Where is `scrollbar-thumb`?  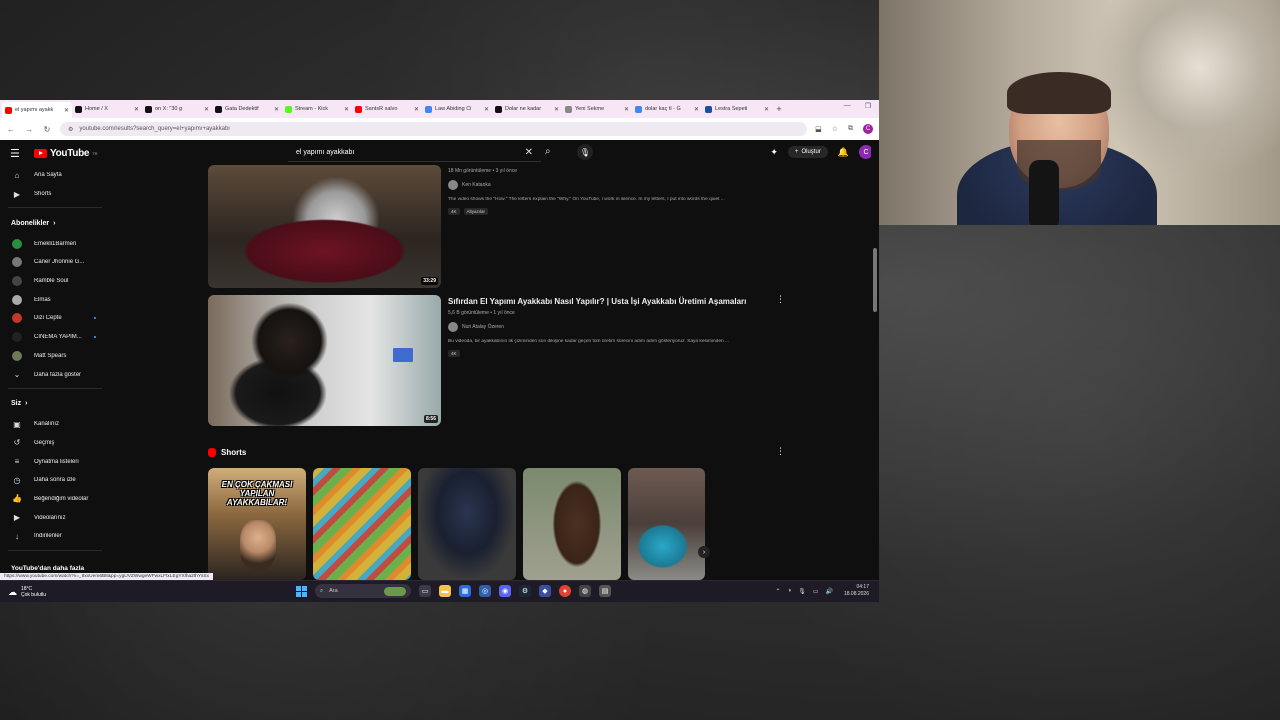
scrollbar-thumb is located at coordinates (875, 280).